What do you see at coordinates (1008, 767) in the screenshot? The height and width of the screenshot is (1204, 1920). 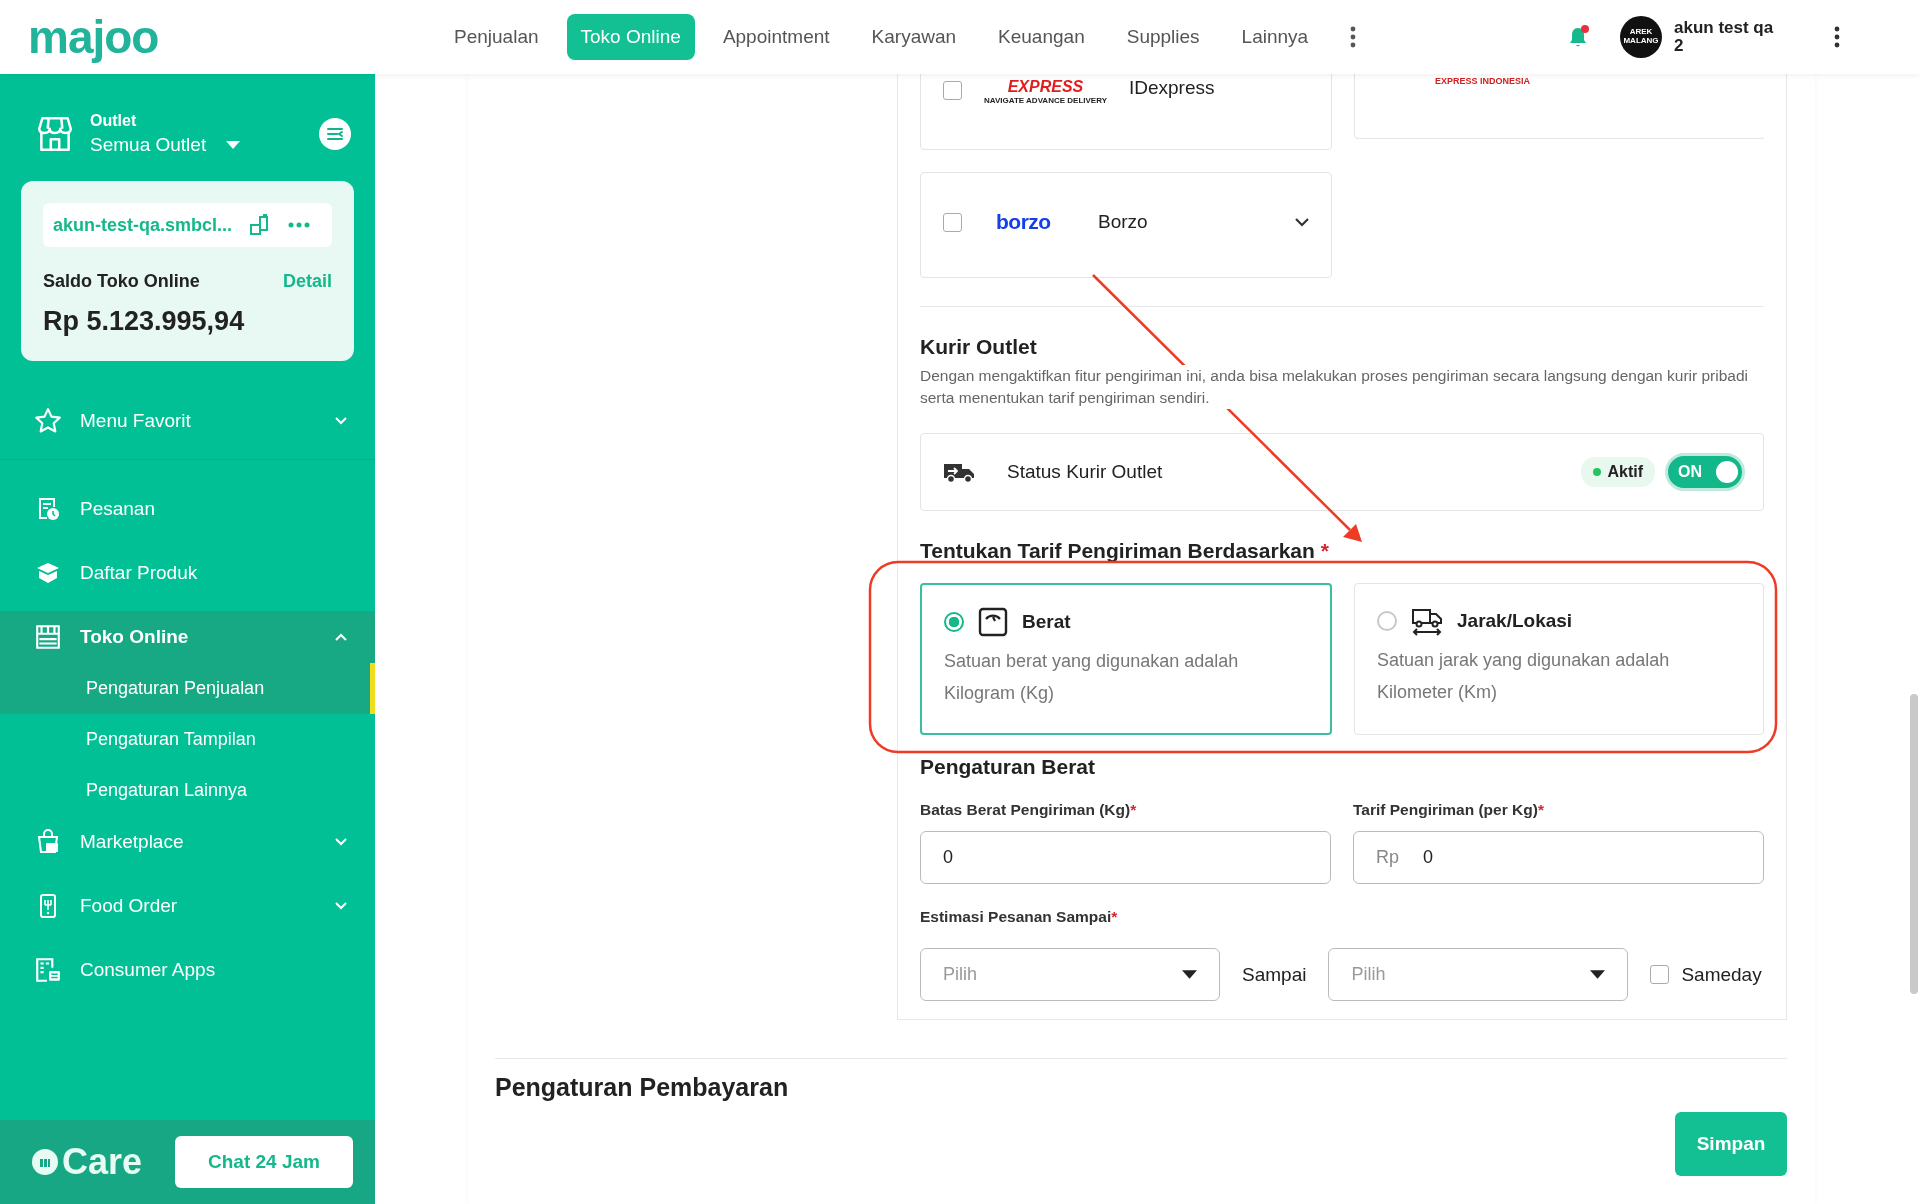 I see `section-title: Pengaturan Berat` at bounding box center [1008, 767].